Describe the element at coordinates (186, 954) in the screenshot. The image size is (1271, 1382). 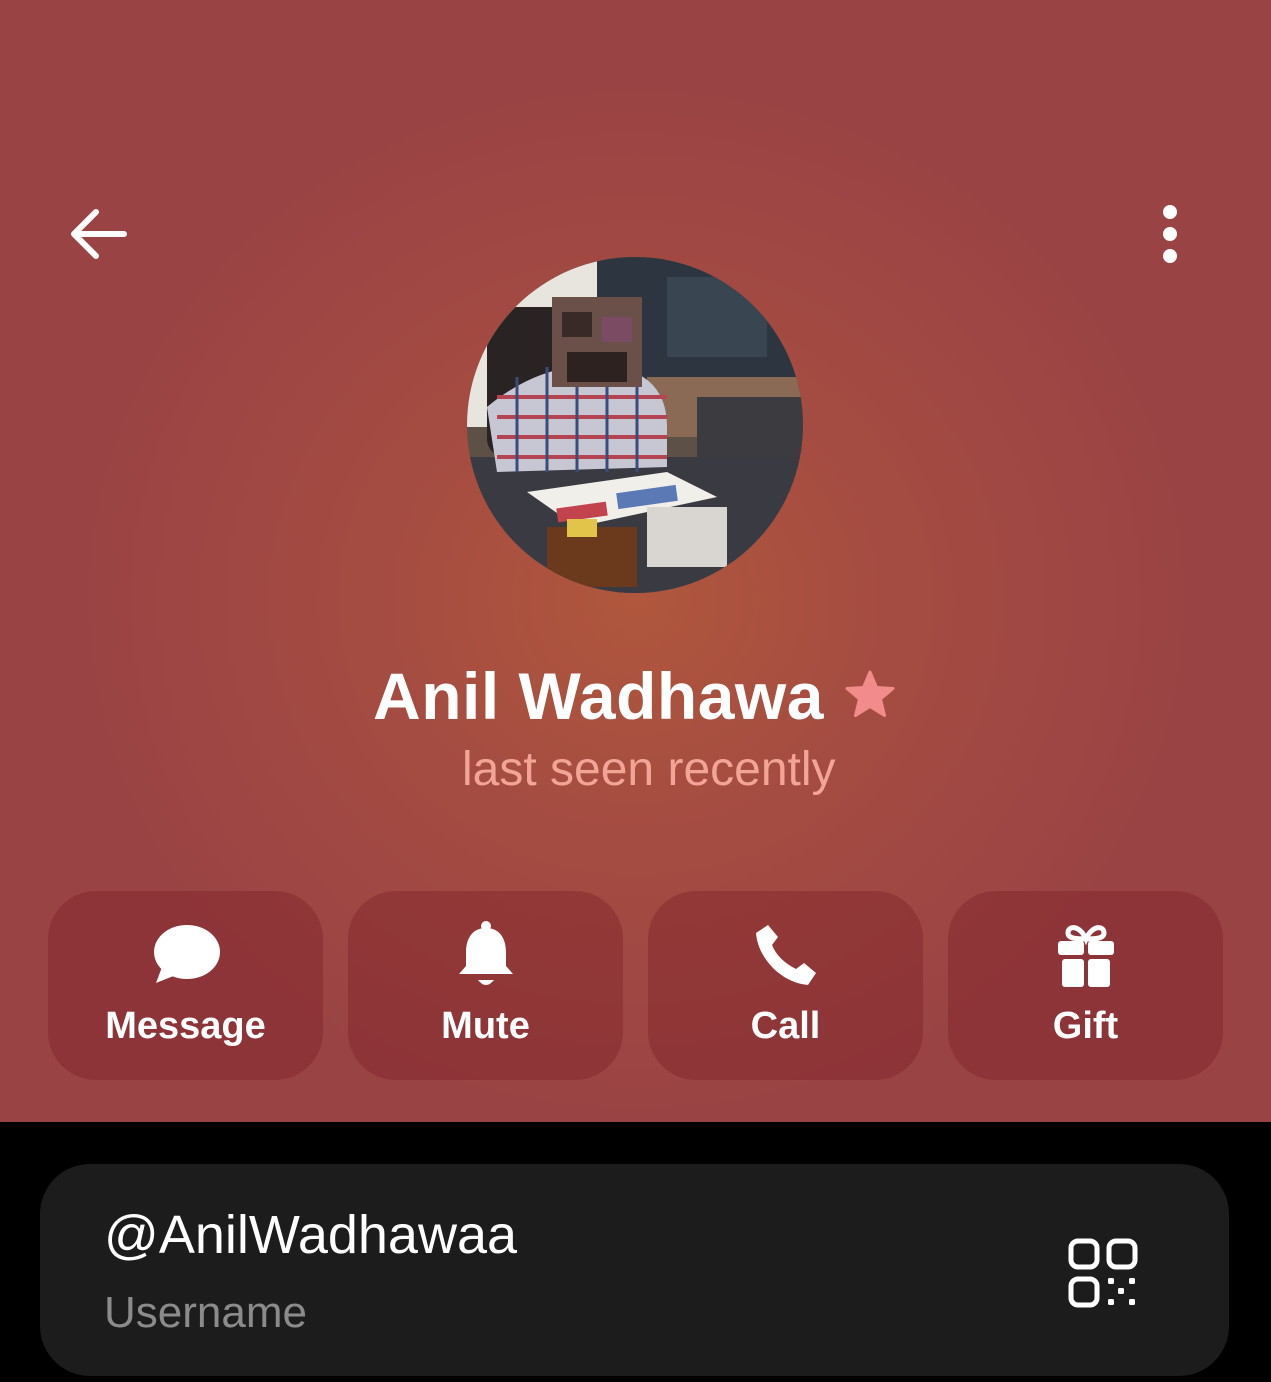
I see `chat-bubble-icon` at that location.